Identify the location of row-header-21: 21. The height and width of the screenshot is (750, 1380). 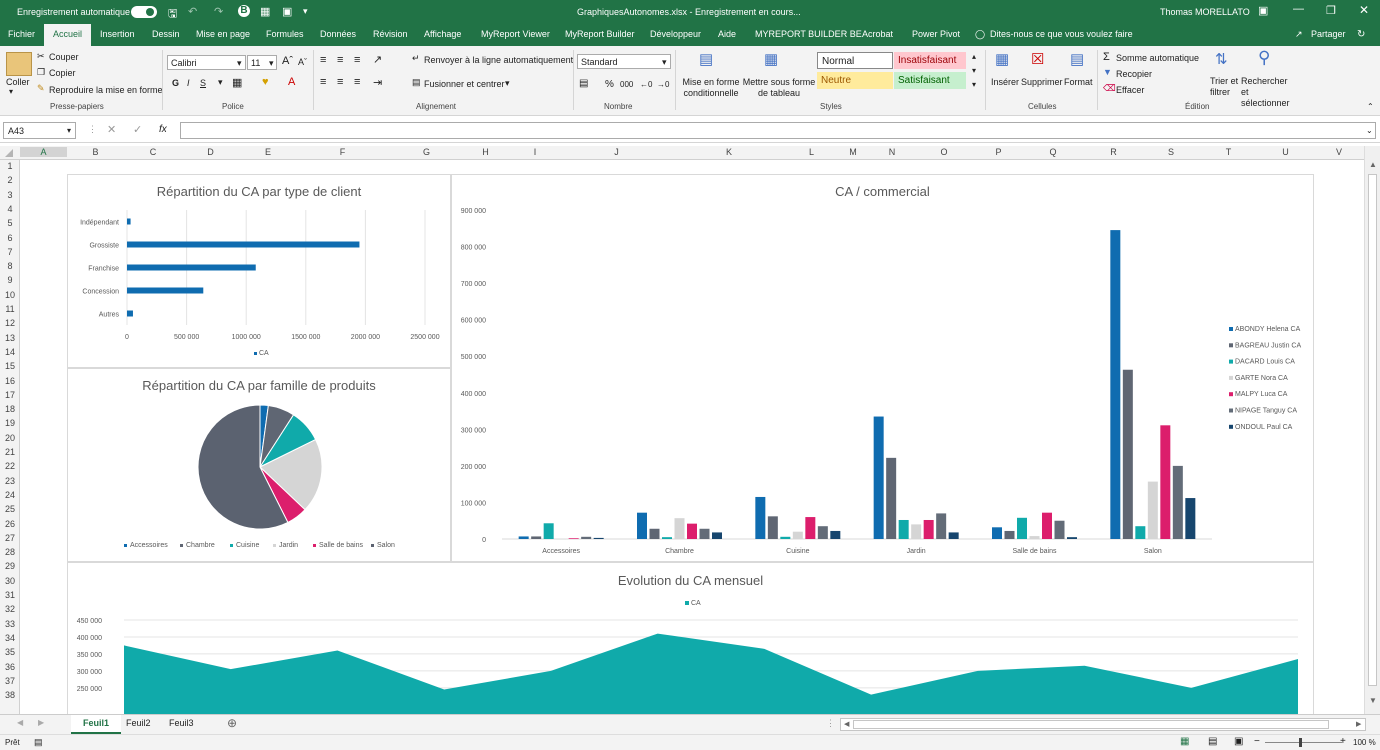
(10, 452).